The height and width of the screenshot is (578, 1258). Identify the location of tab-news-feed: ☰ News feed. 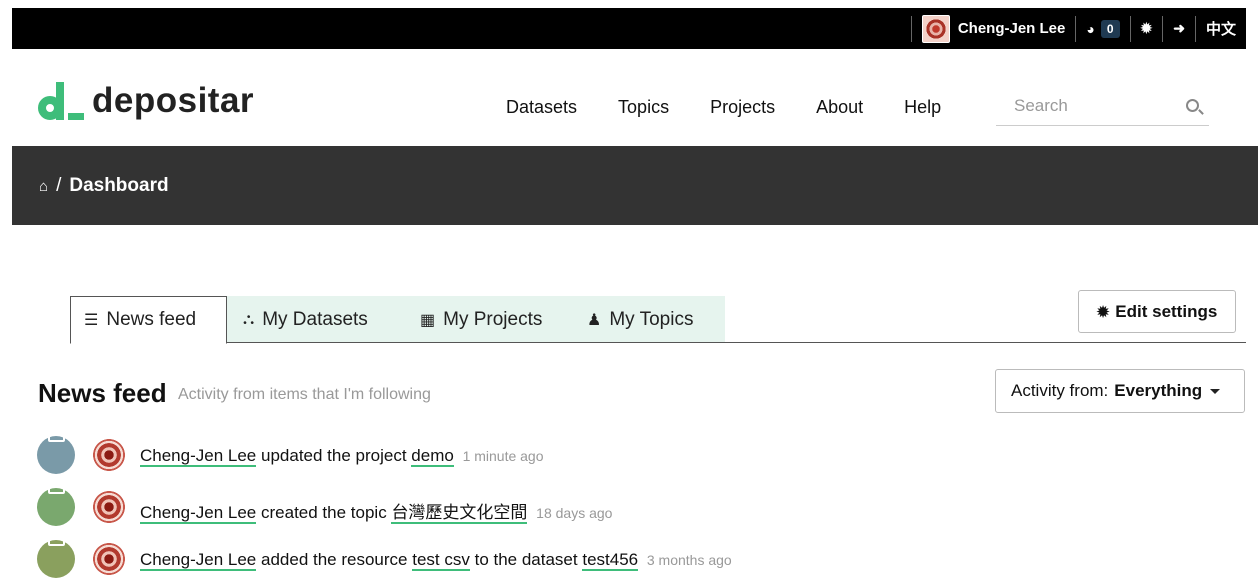
(148, 320).